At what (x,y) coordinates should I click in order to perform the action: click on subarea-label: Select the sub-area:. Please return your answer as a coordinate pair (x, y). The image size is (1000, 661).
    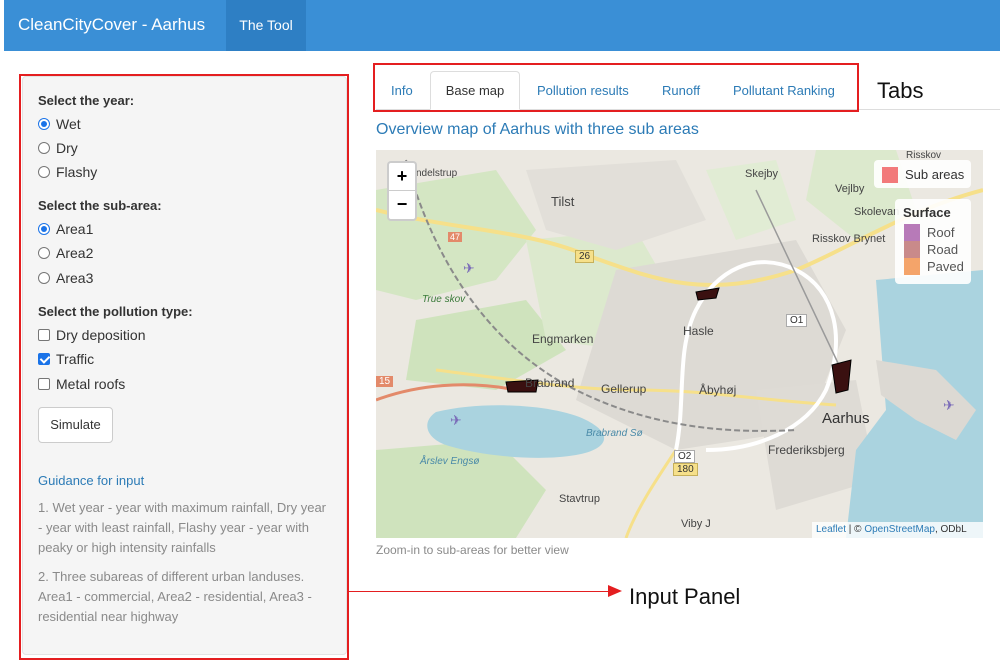
    Looking at the image, I should click on (100, 205).